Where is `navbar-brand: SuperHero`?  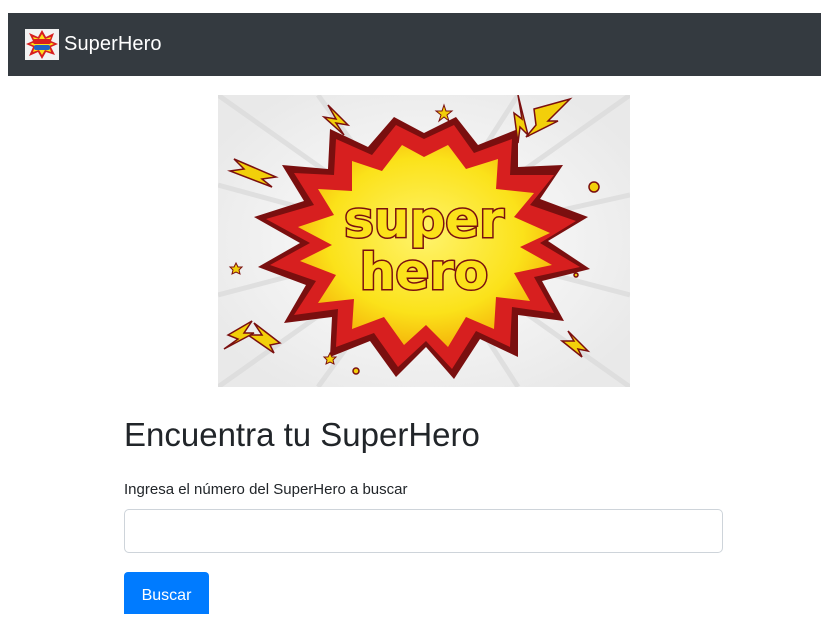 navbar-brand: SuperHero is located at coordinates (93, 44).